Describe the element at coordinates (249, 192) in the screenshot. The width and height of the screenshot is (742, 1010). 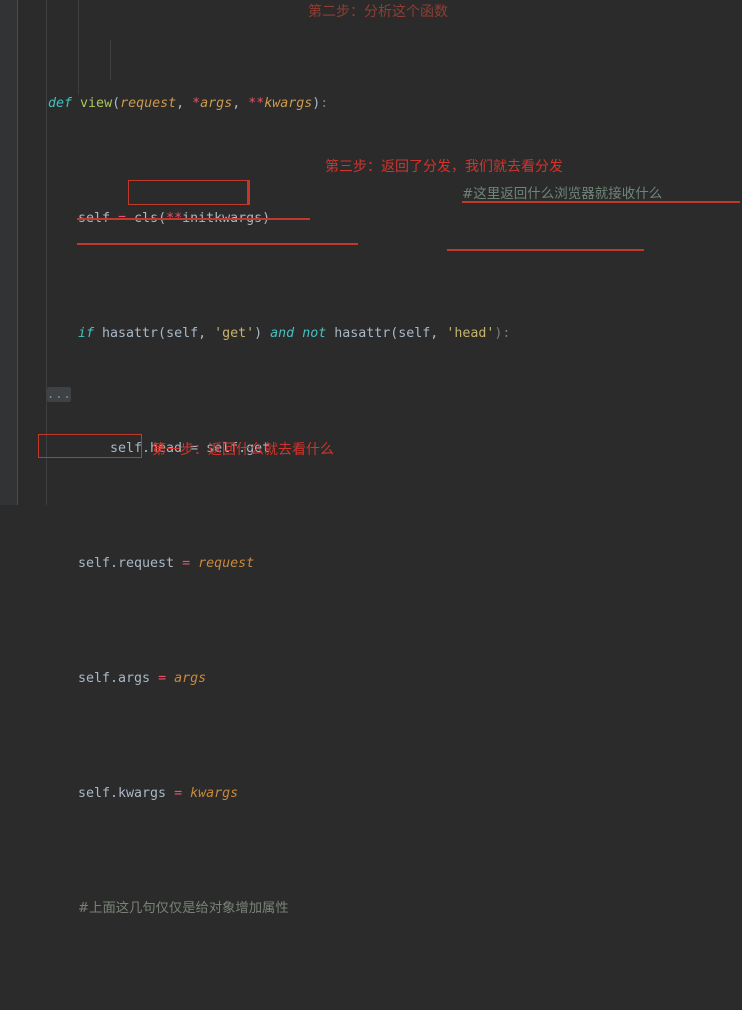
I see `connector-dispatch-box` at that location.